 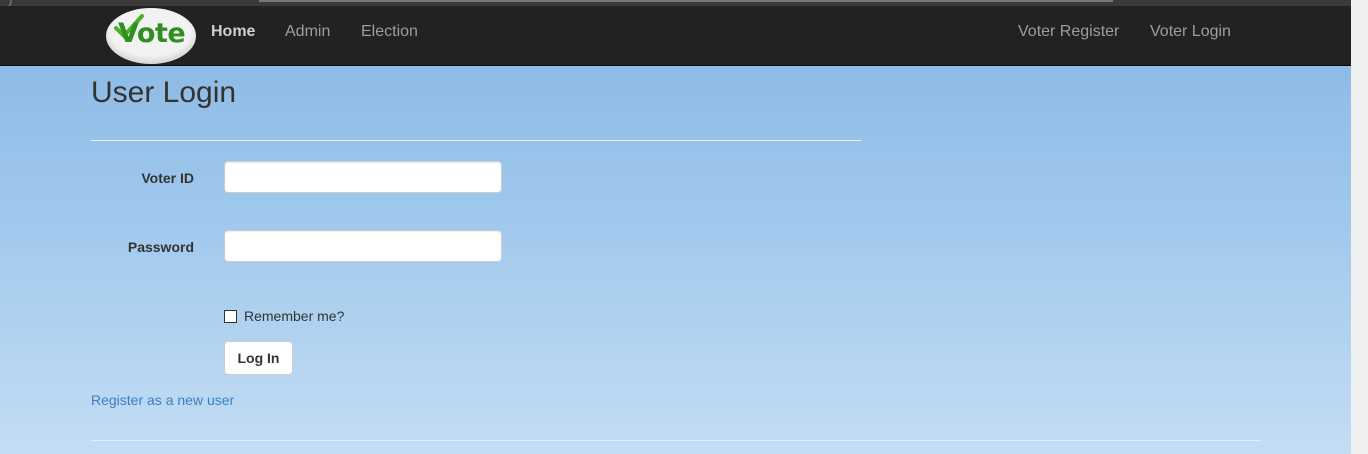 What do you see at coordinates (476, 140) in the screenshot?
I see `divider` at bounding box center [476, 140].